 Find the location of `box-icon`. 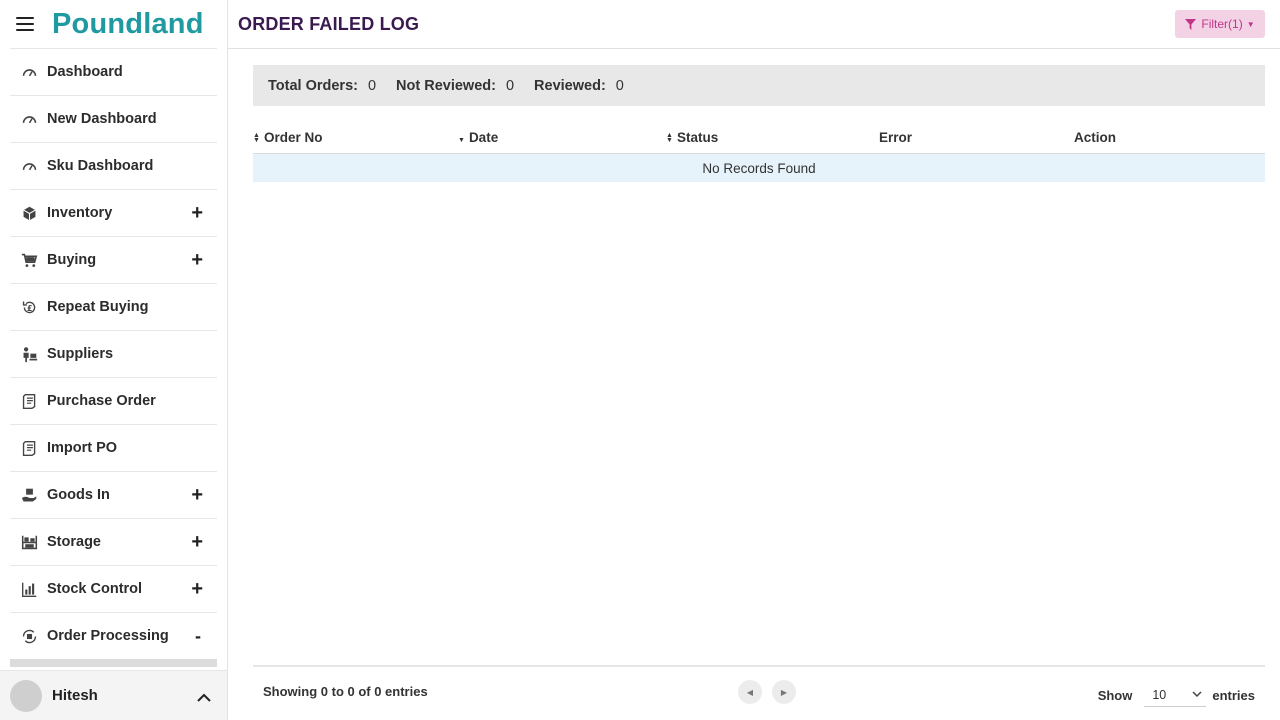

box-icon is located at coordinates (29, 213).